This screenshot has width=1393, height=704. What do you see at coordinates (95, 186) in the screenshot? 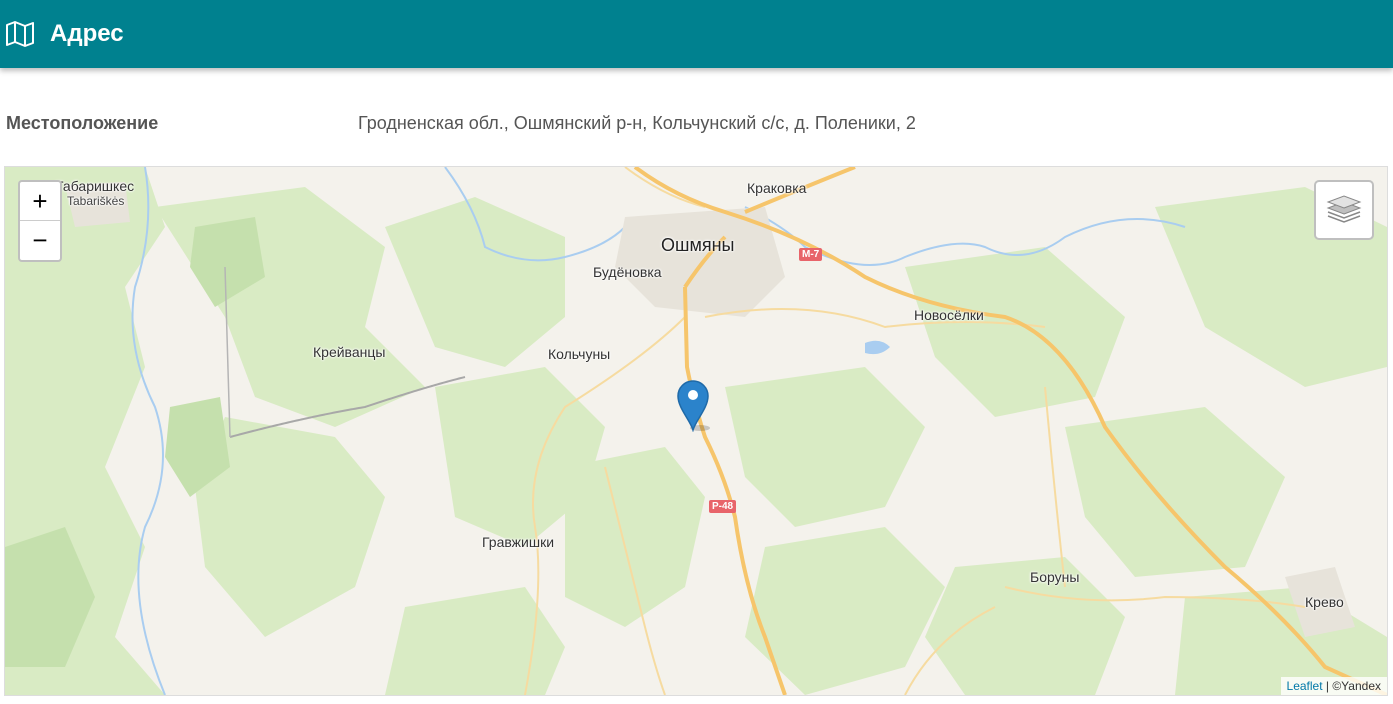
I see `place-label: Табаришкес` at bounding box center [95, 186].